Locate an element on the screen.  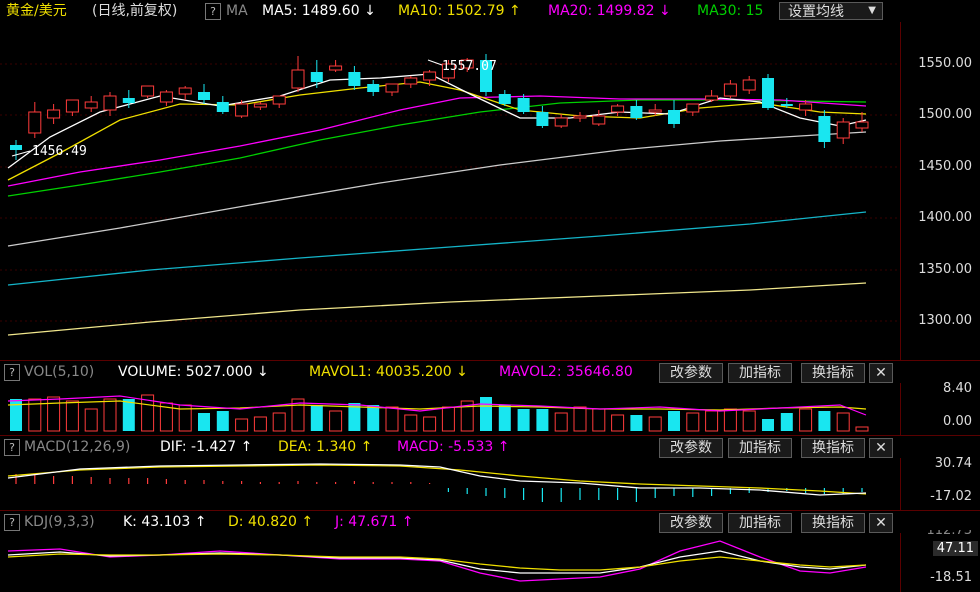
kdj-current-value: 47.11 is located at coordinates (955, 548).